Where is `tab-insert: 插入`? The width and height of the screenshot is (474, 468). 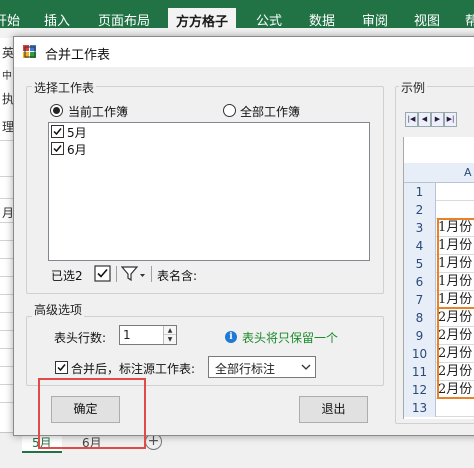
tab-insert: 插入 is located at coordinates (57, 19).